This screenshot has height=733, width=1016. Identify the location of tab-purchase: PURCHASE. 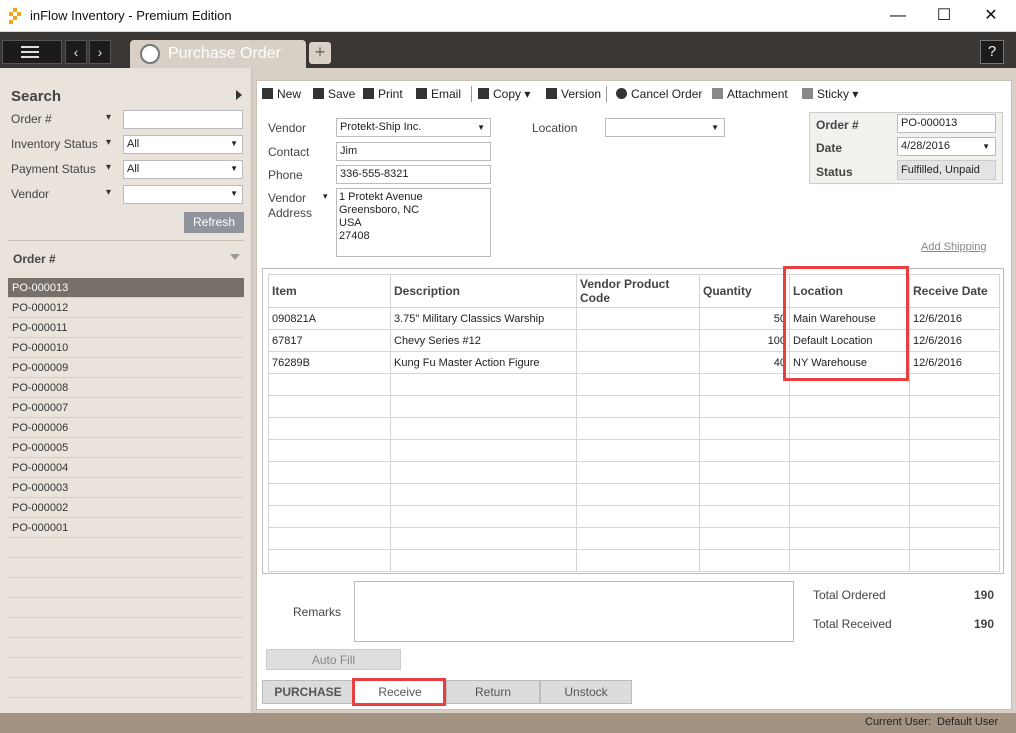
(308, 692).